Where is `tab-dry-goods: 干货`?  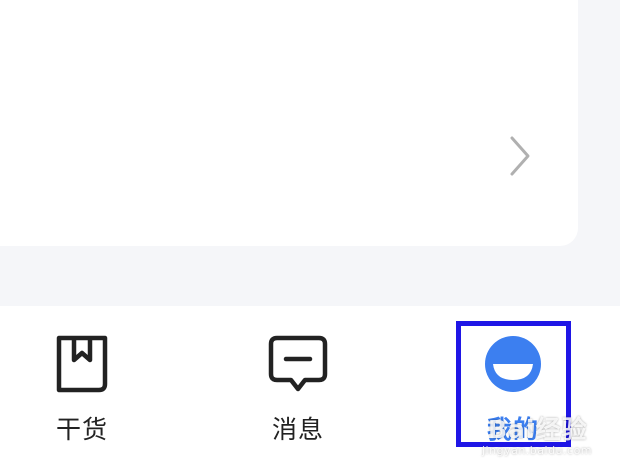
tab-dry-goods: 干货 is located at coordinates (82, 389).